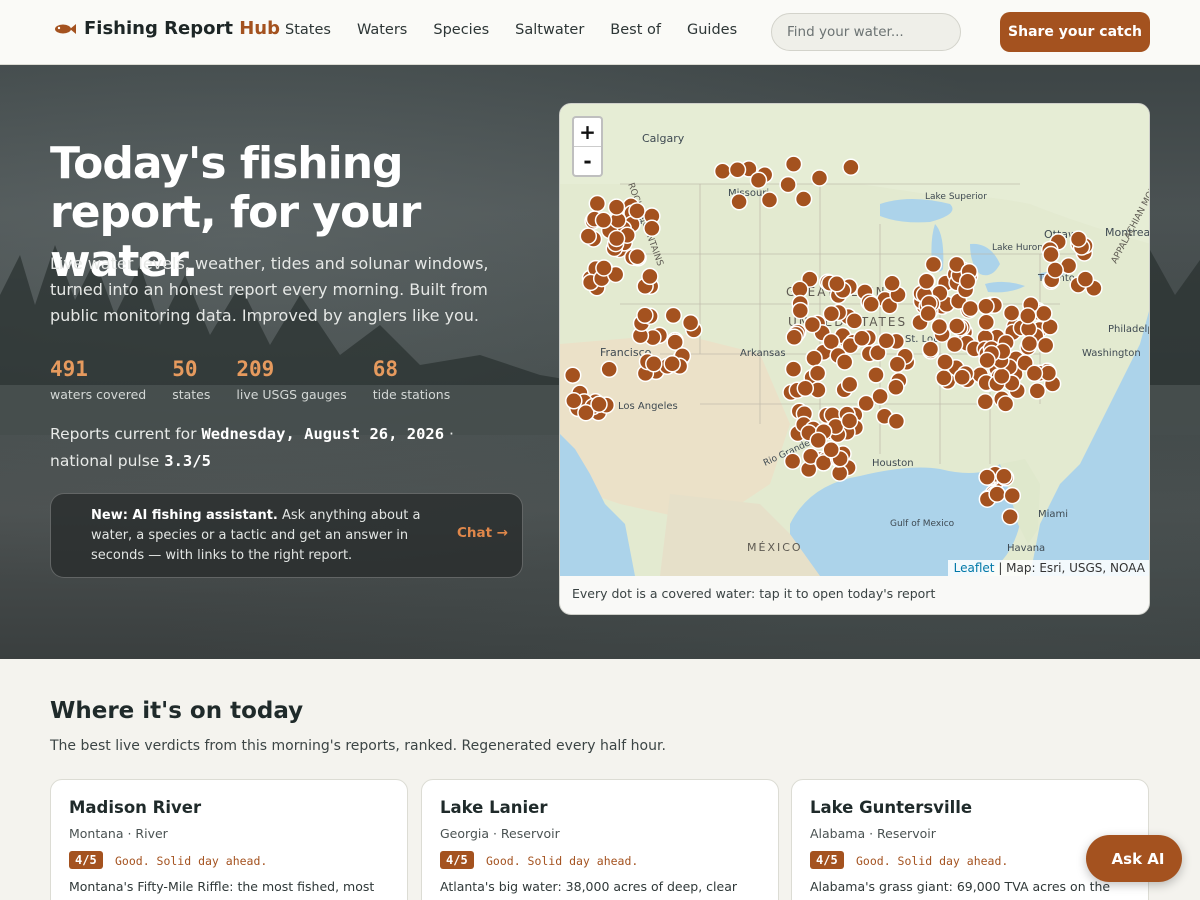 The width and height of the screenshot is (1200, 900). What do you see at coordinates (308, 30) in the screenshot?
I see `nav-link-states: States` at bounding box center [308, 30].